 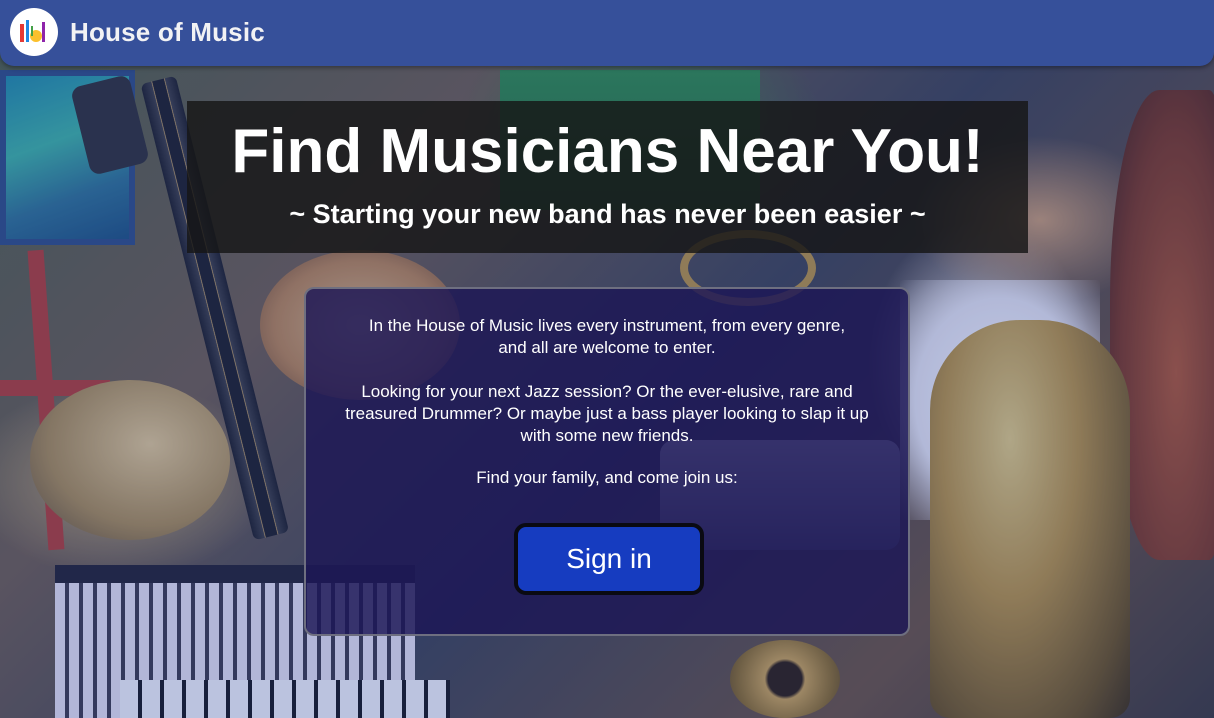 I want to click on call-to-action-text: Find your family, and come join us:, so click(x=607, y=477).